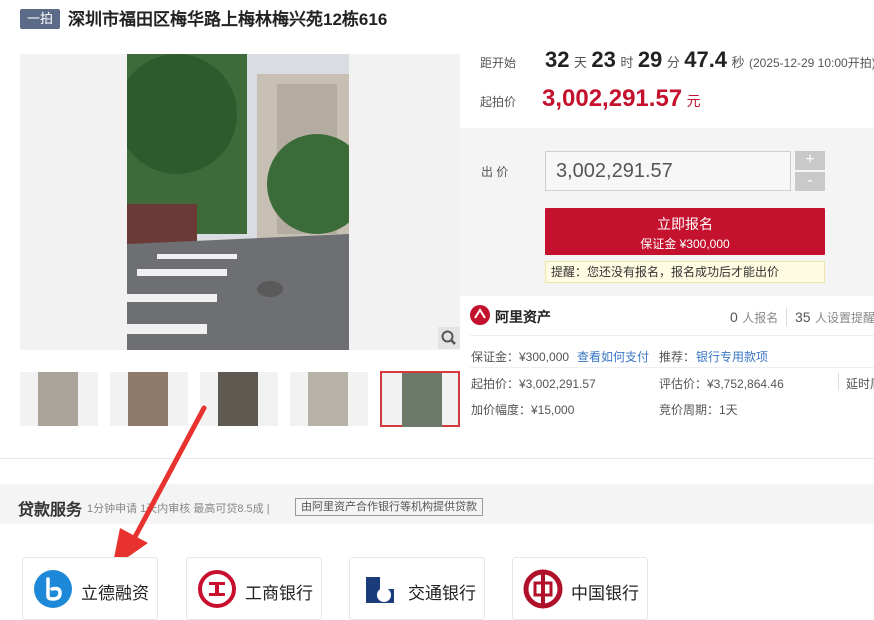 This screenshot has width=874, height=620. I want to click on bank-card-bocom: 交通银行, so click(417, 588).